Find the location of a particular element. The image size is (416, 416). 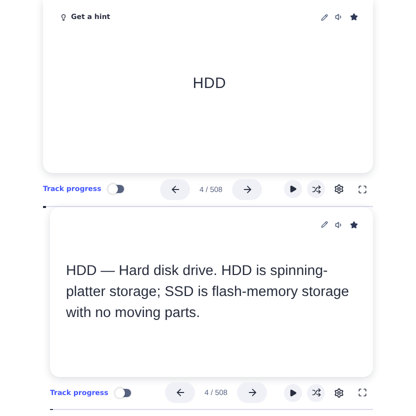

lightbulb-icon is located at coordinates (63, 17).